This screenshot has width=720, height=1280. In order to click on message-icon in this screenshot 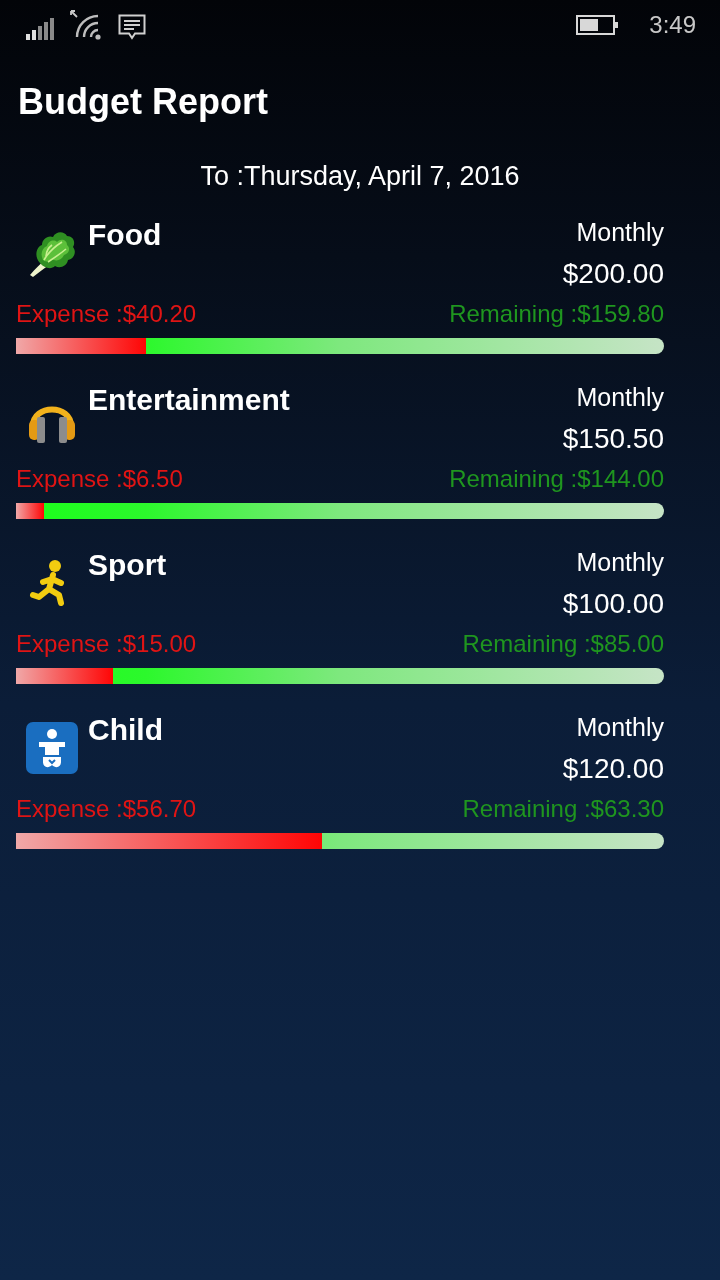, I will do `click(132, 27)`.